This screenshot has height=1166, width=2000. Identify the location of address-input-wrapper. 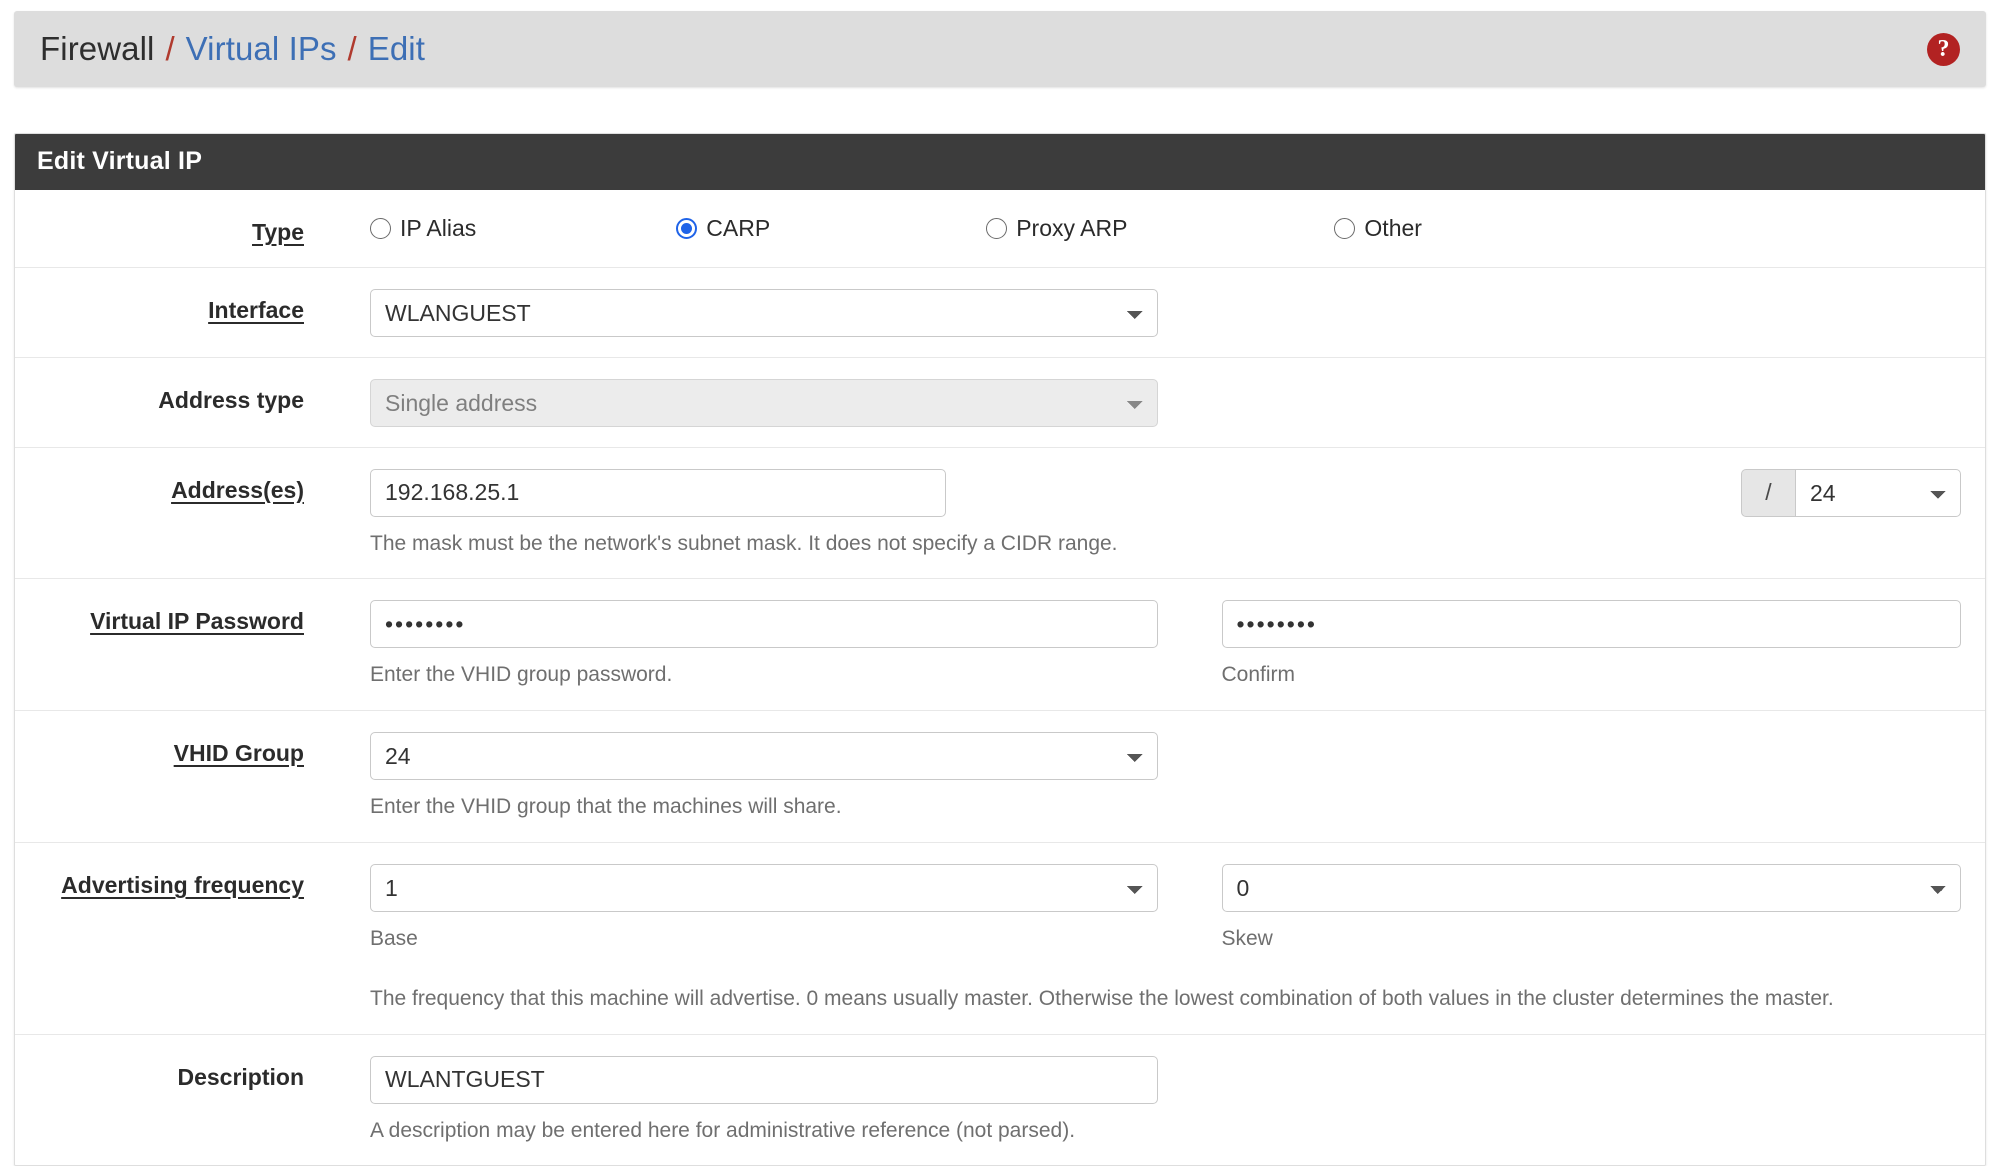
(658, 492).